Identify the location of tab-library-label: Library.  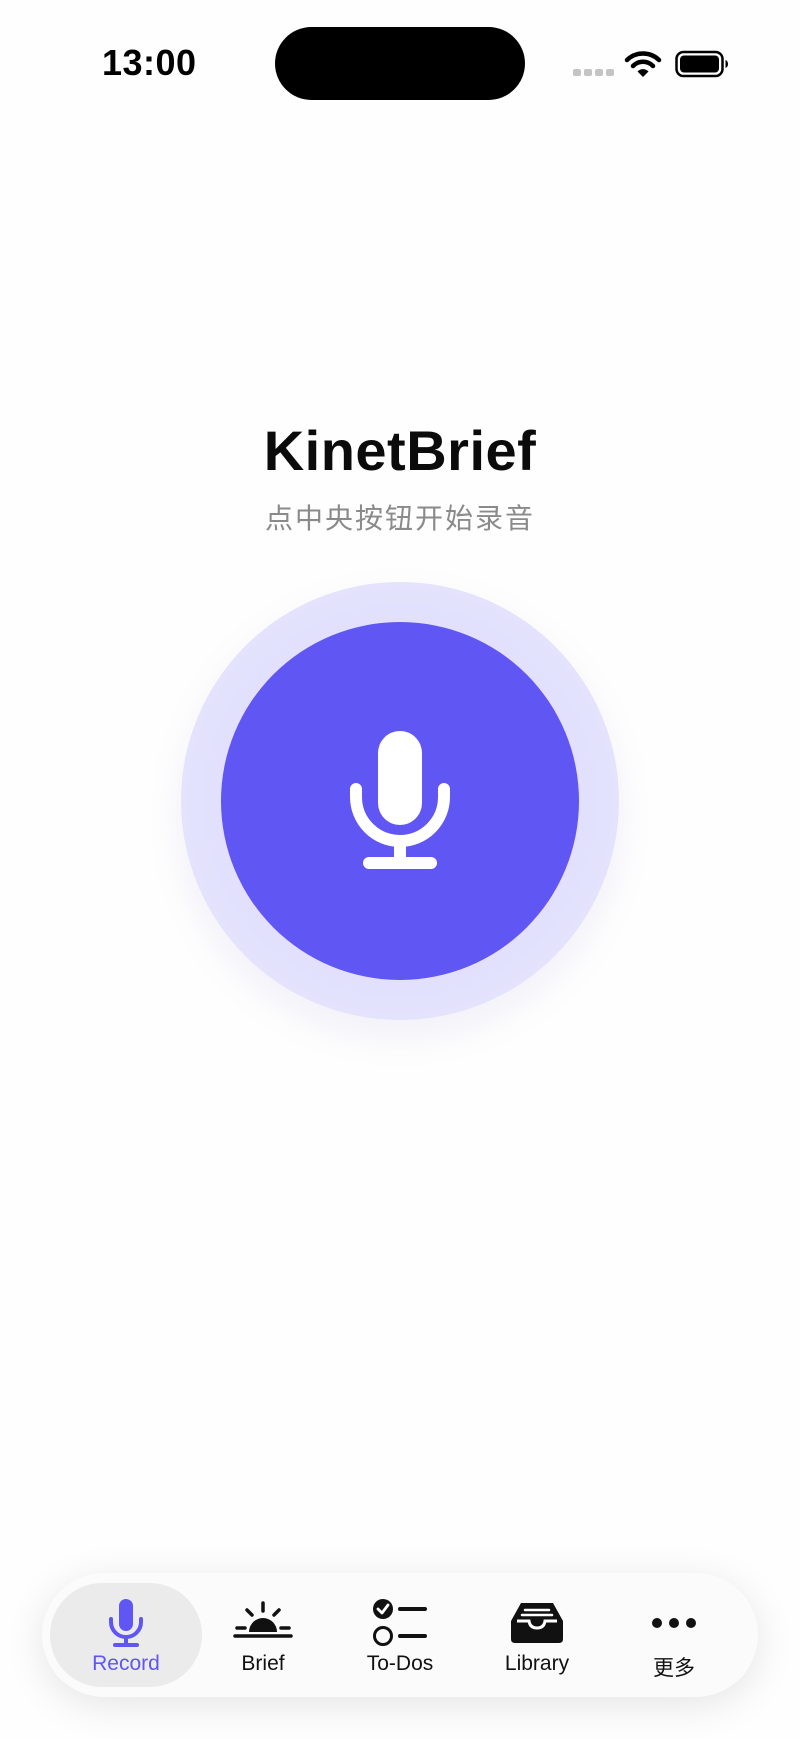
(537, 1663).